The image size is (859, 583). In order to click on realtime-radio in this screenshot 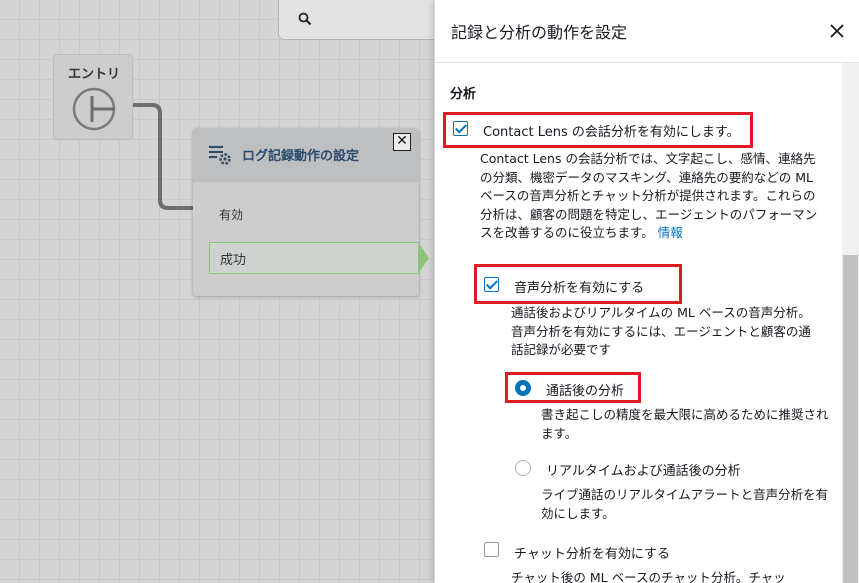, I will do `click(523, 468)`.